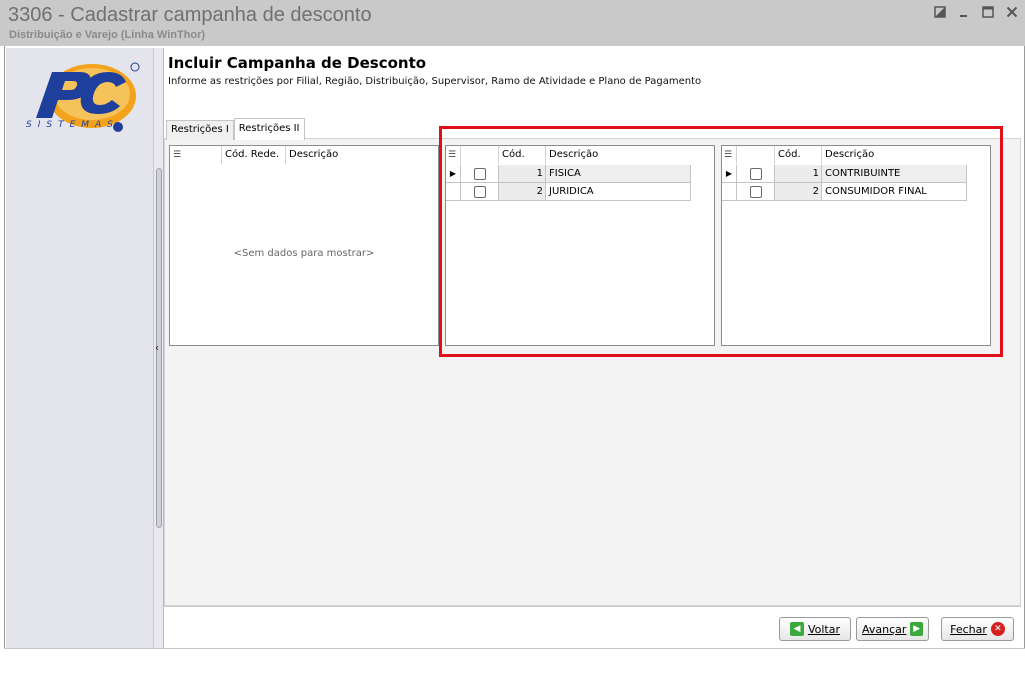  I want to click on chevron-left-icon: ‹, so click(157, 348).